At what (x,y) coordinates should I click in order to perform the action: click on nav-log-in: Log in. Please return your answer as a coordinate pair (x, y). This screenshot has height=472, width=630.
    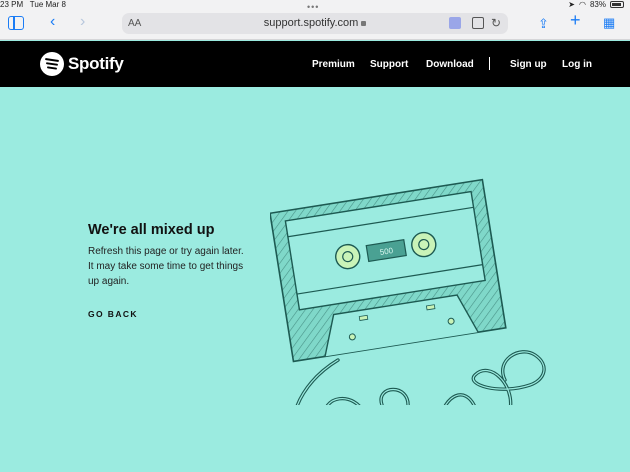
    Looking at the image, I should click on (577, 64).